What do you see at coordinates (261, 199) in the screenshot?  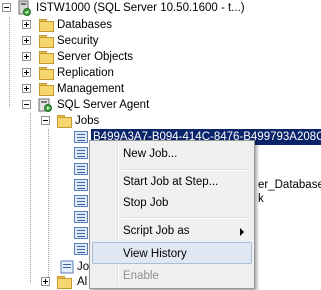 I see `partial-text-ellipsis: k` at bounding box center [261, 199].